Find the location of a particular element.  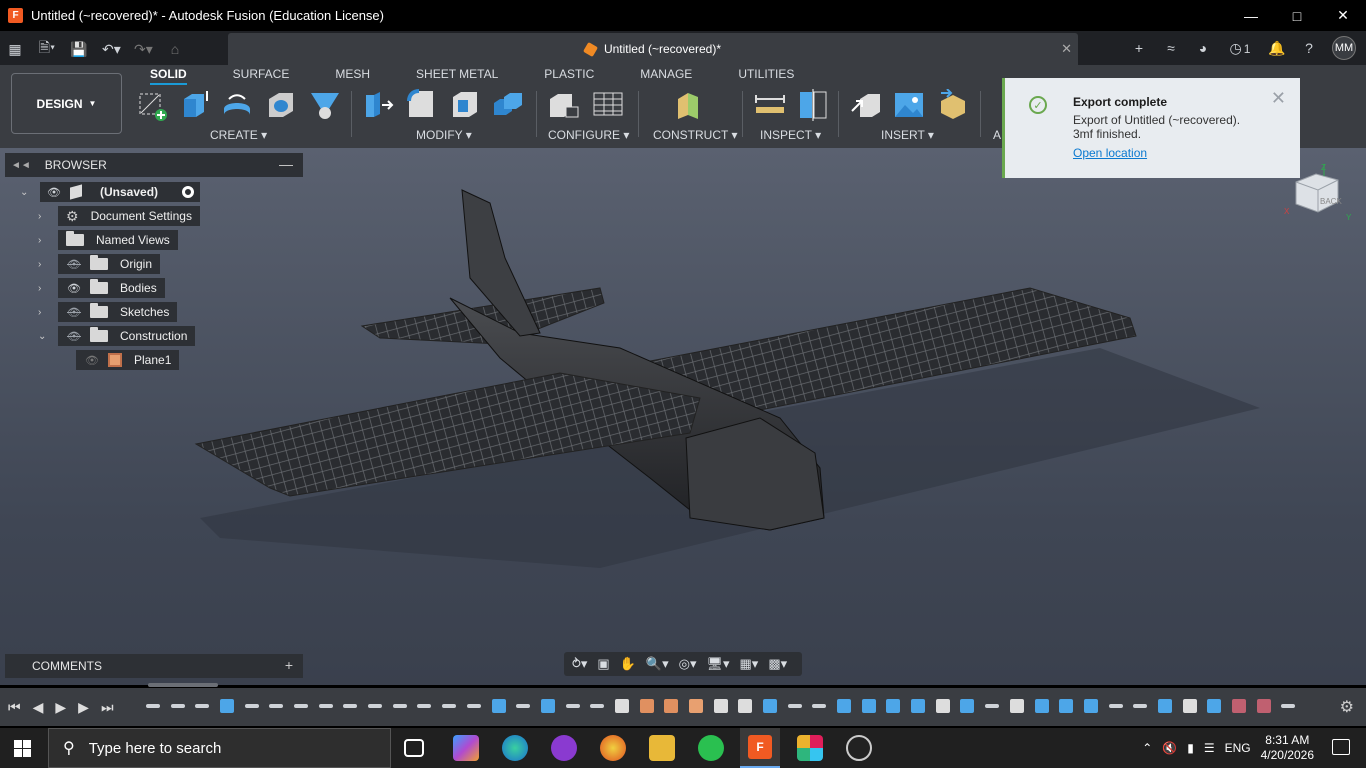

game-app-icon is located at coordinates (564, 748).